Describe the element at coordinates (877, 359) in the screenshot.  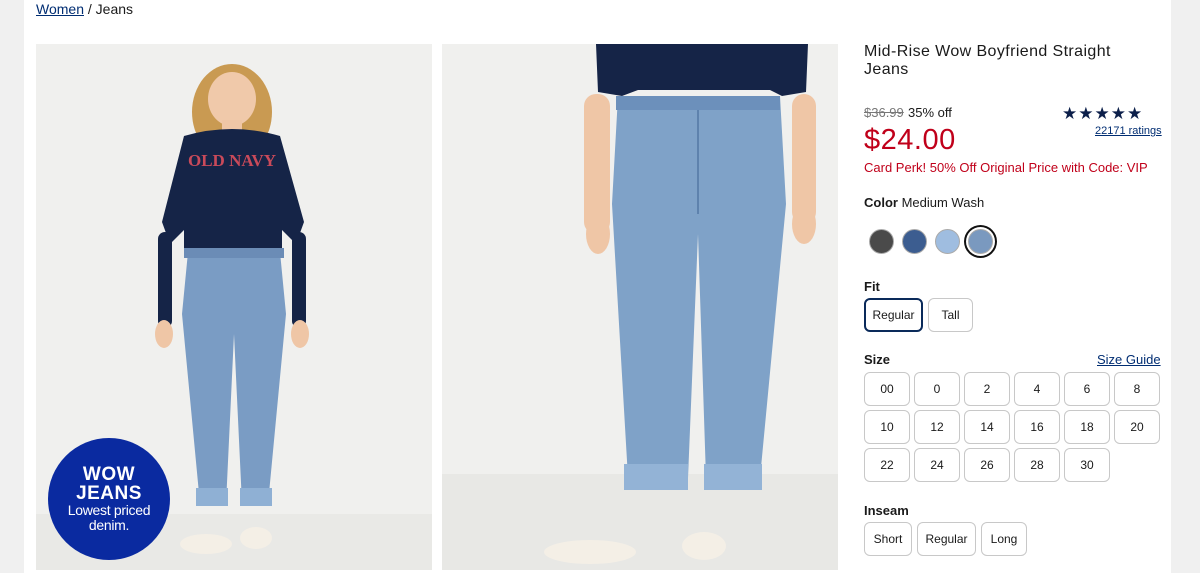
I see `size-label: Size` at that location.